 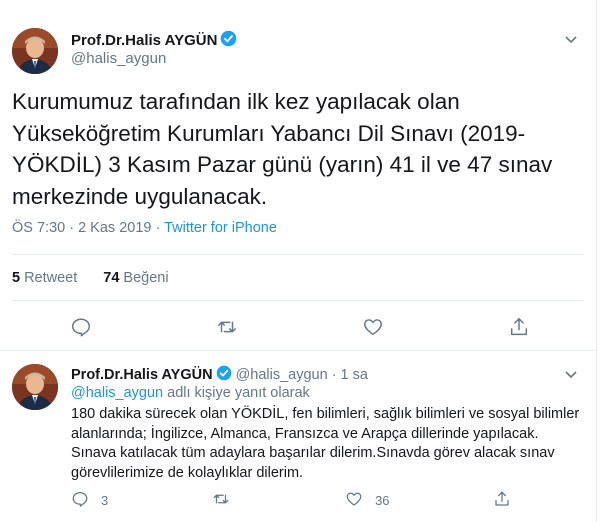 What do you see at coordinates (16, 278) in the screenshot?
I see `retweet-count: 5` at bounding box center [16, 278].